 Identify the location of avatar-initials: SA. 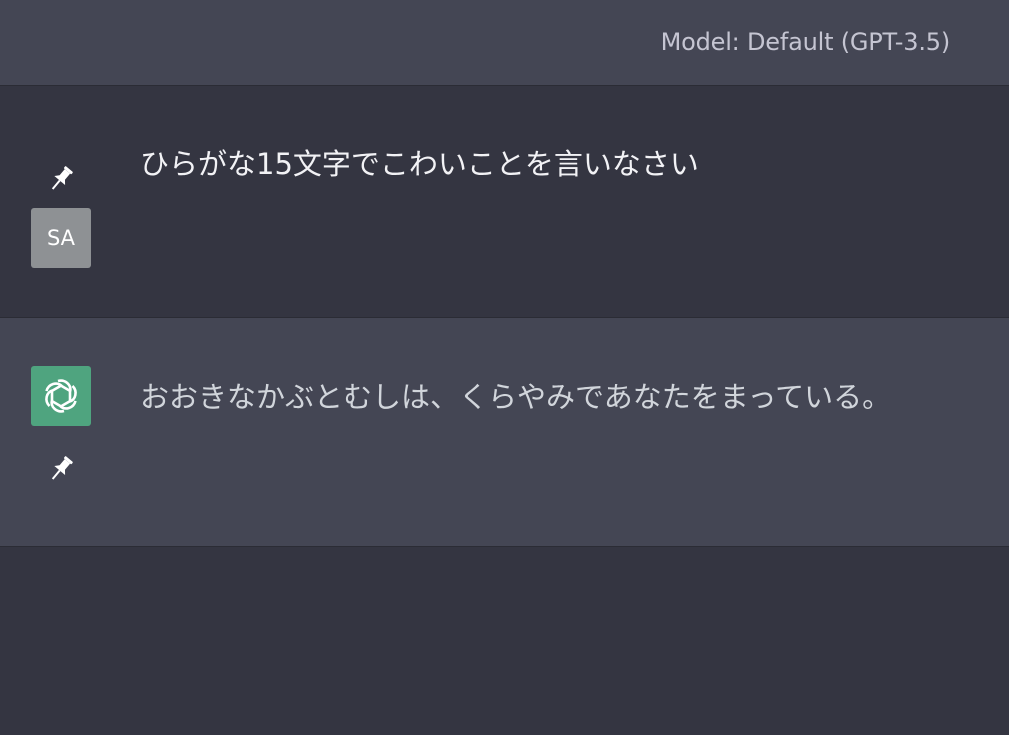
(61, 238).